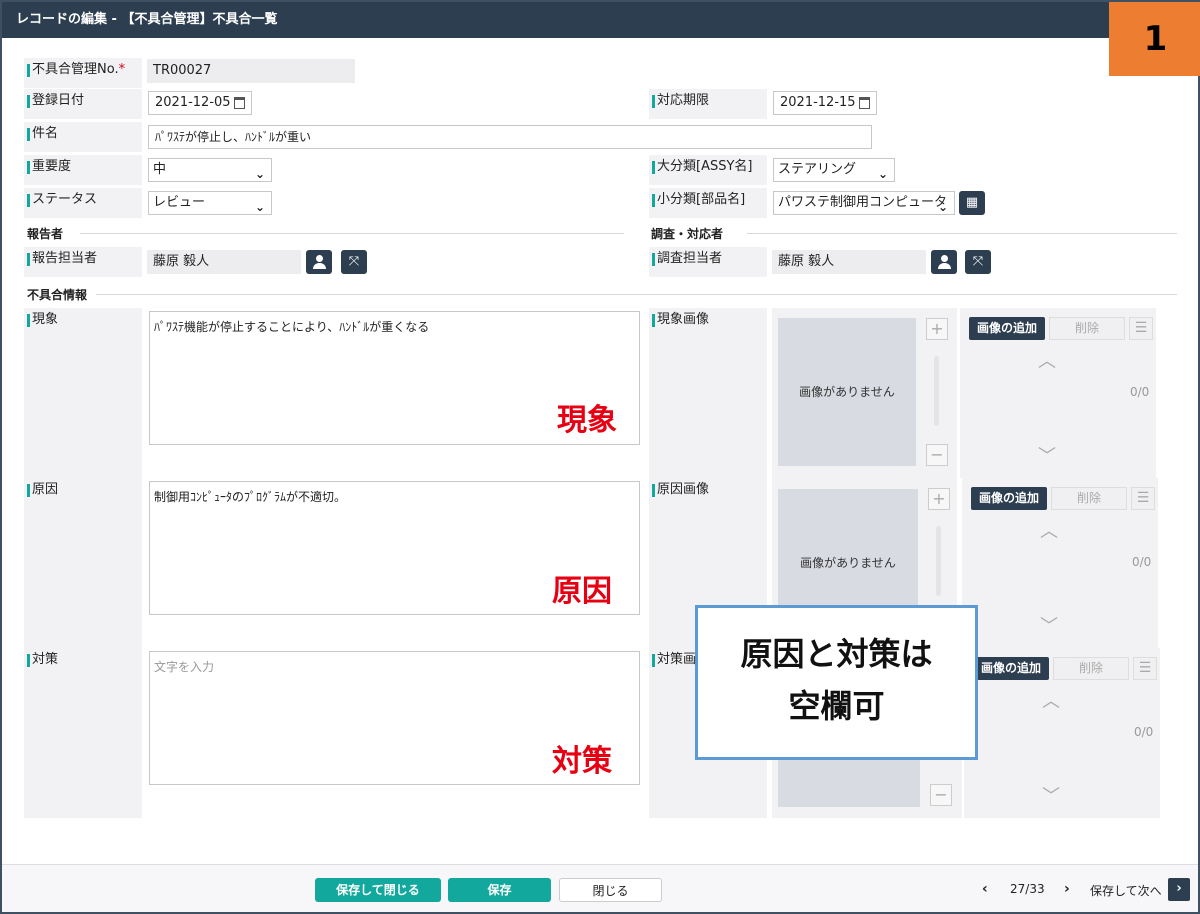 Image resolution: width=1200 pixels, height=914 pixels. Describe the element at coordinates (1067, 889) in the screenshot. I see `next-record-icon: ›` at that location.